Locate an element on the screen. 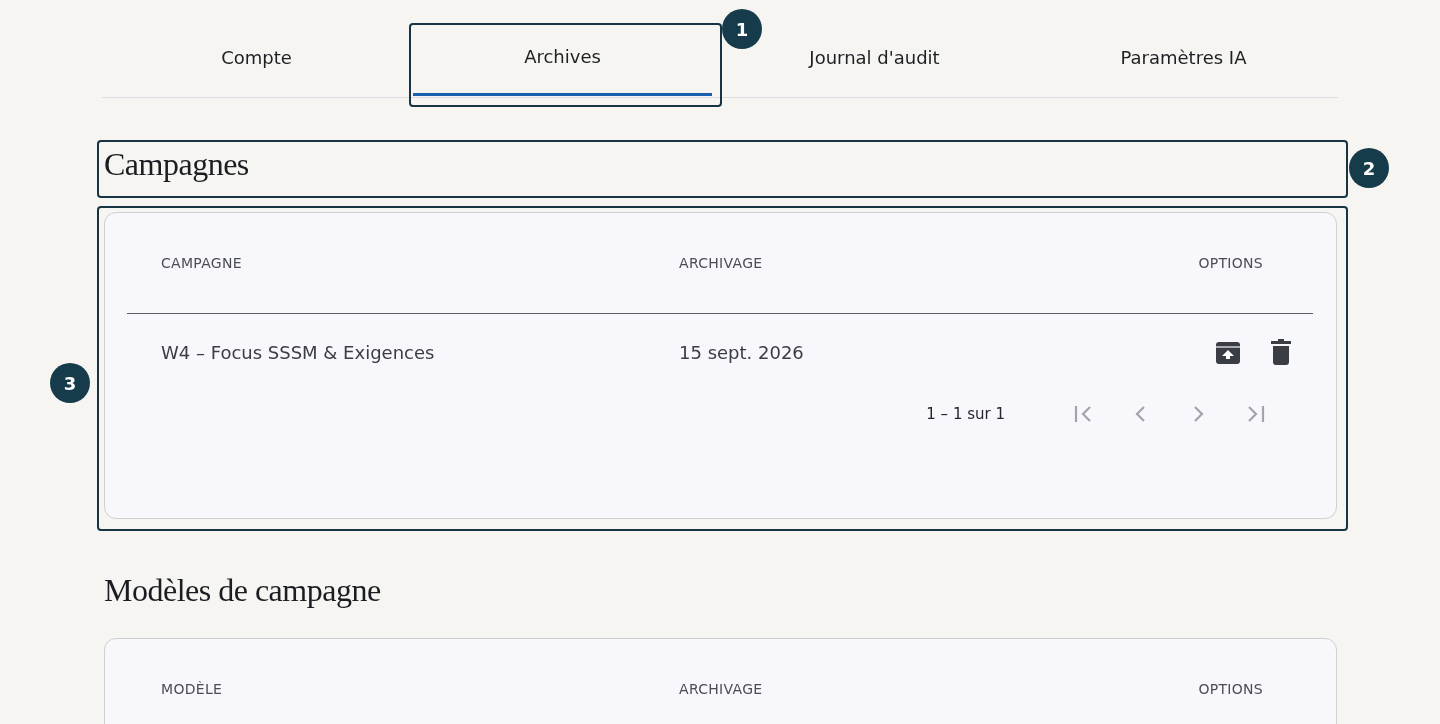 The image size is (1440, 724). column-header: MODÈLE is located at coordinates (192, 689).